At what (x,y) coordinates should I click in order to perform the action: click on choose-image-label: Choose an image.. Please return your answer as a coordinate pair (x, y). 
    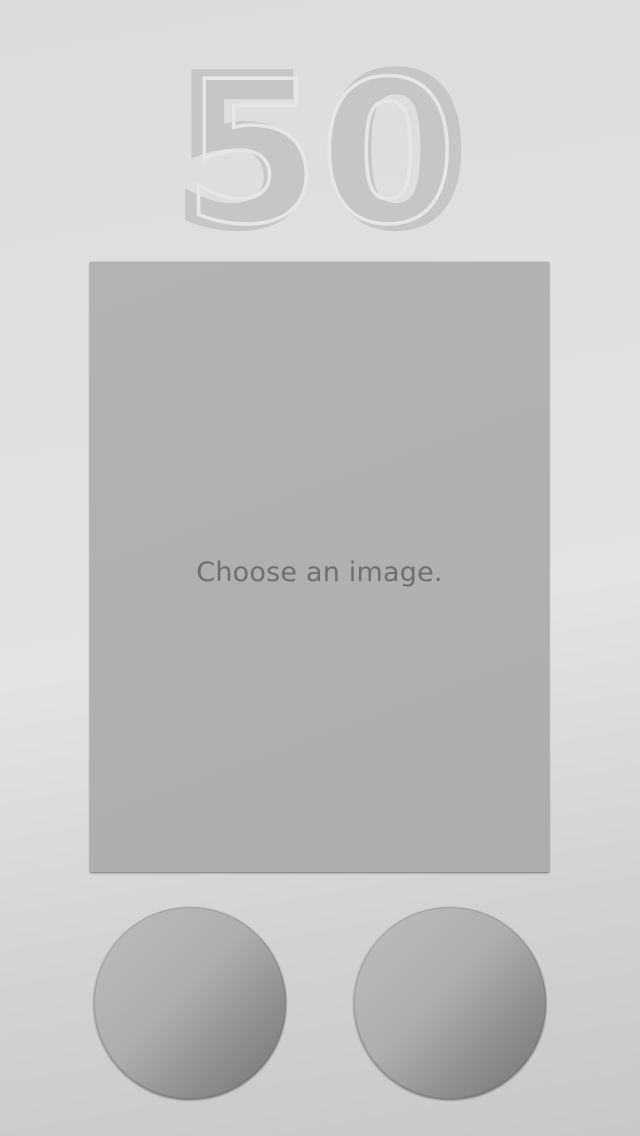
    Looking at the image, I should click on (319, 572).